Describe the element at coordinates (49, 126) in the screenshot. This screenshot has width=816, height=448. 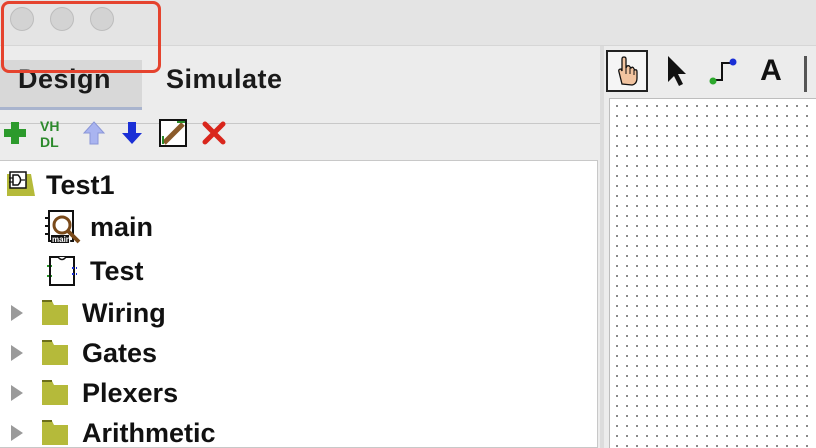
I see `svg-text: VH` at that location.